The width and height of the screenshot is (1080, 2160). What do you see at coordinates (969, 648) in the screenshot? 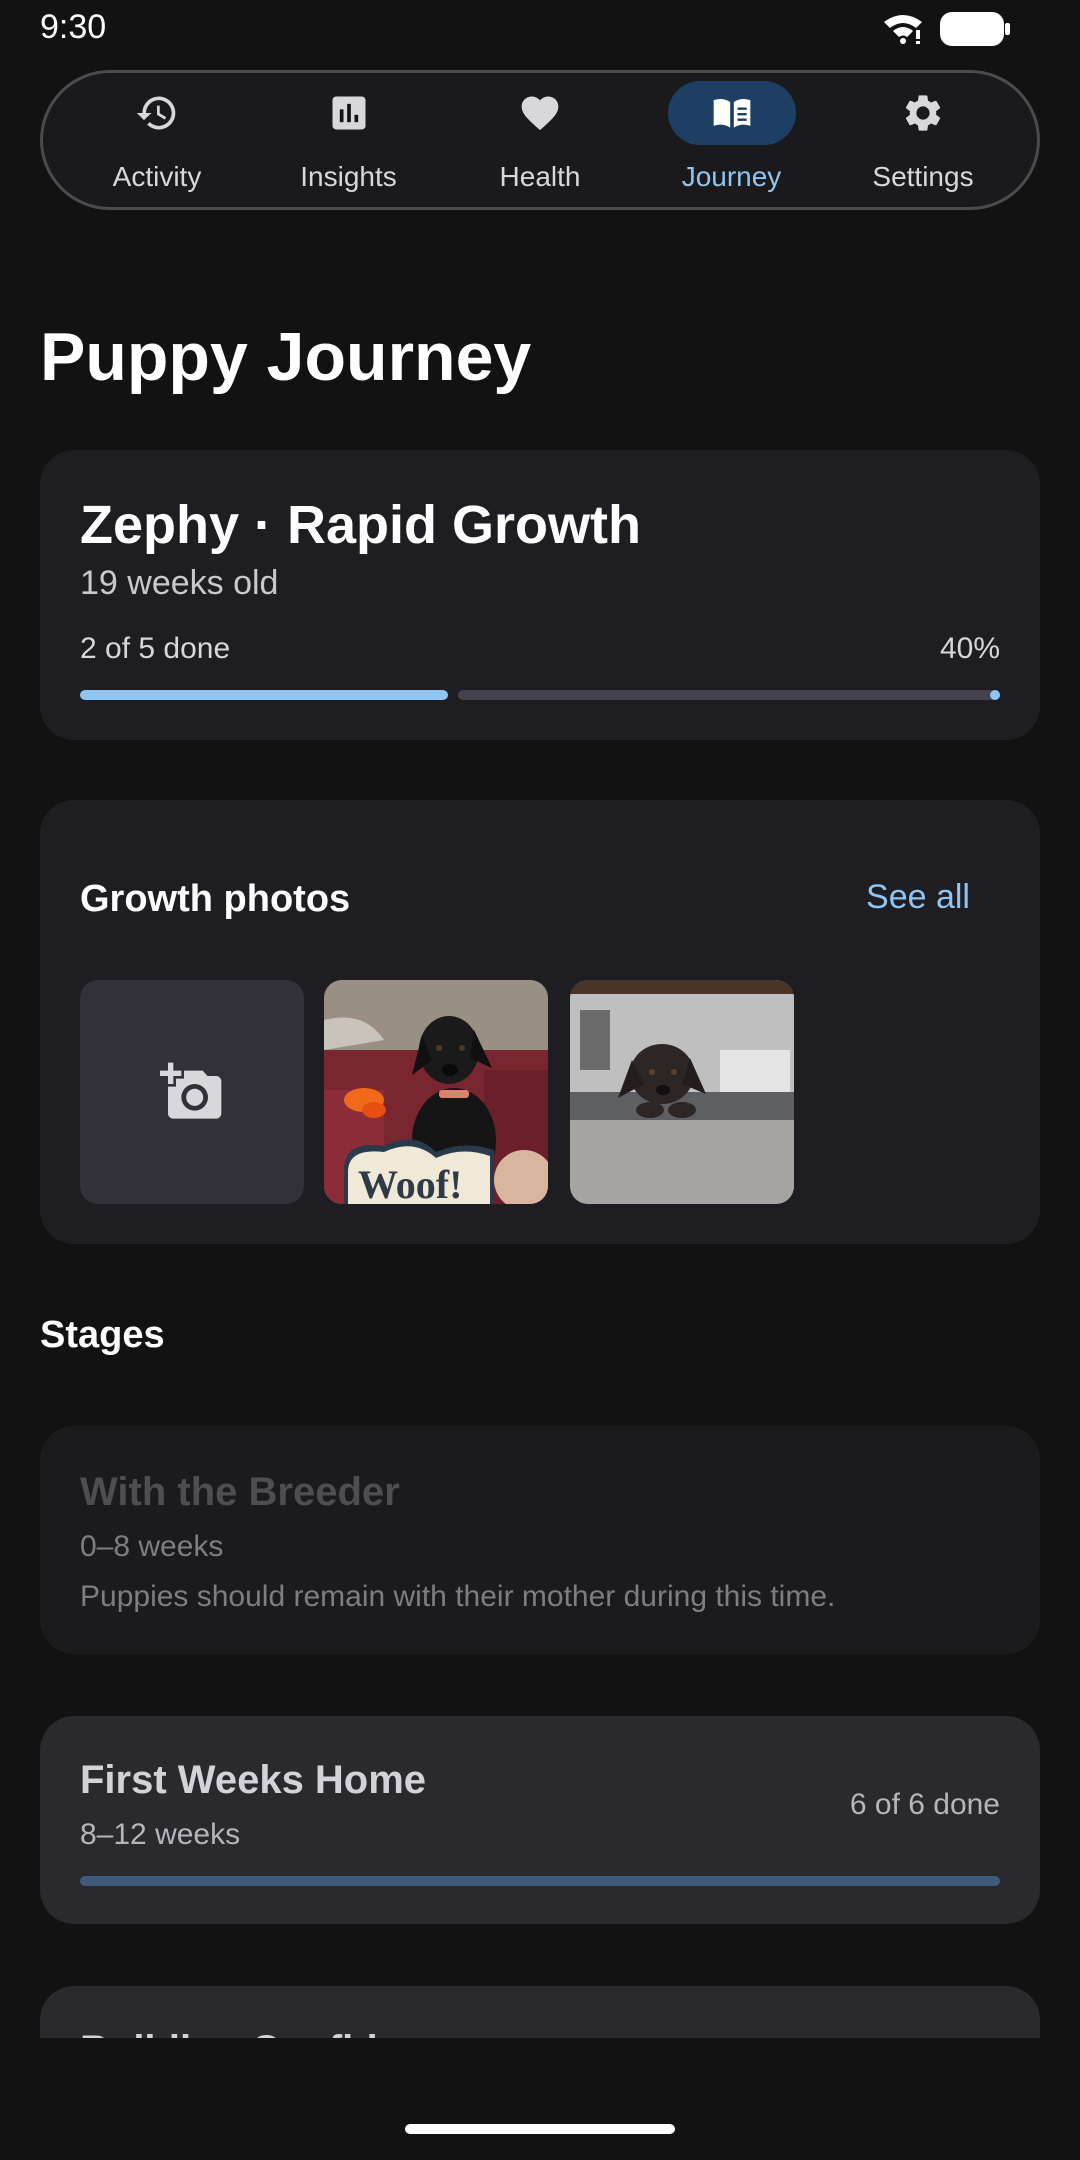
I see `summary-percent: 40%` at bounding box center [969, 648].